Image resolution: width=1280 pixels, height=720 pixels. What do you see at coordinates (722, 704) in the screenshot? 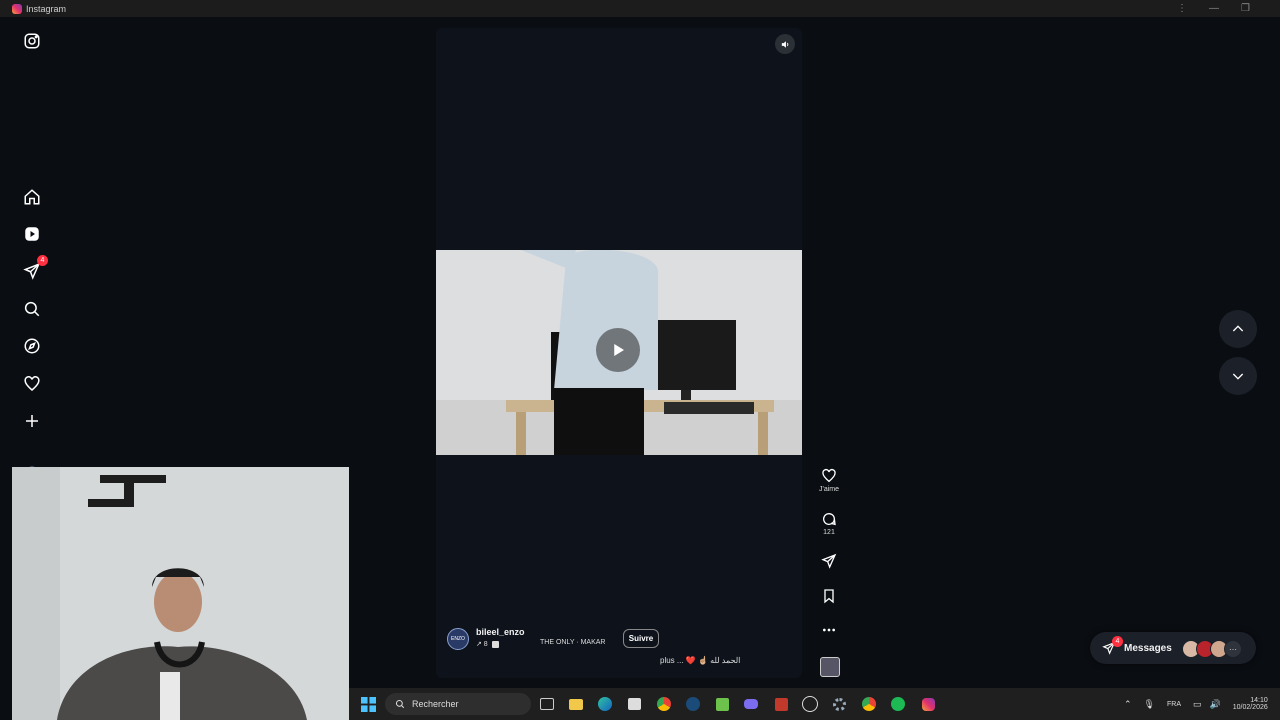
I see `gaming-app-icon` at bounding box center [722, 704].